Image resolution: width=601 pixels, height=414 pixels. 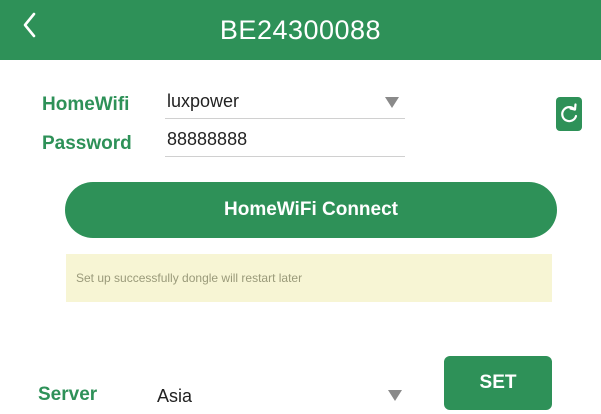 I want to click on refresh-button, so click(x=569, y=114).